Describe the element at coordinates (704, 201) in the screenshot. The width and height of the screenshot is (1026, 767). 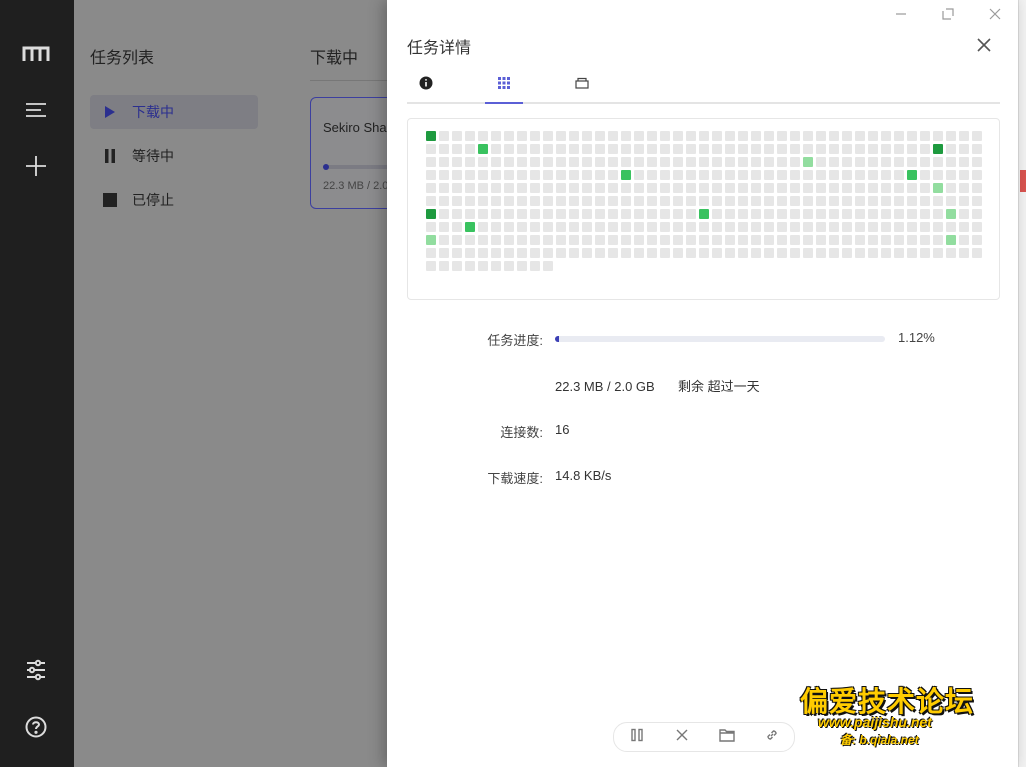
I see `pieces-grid` at that location.